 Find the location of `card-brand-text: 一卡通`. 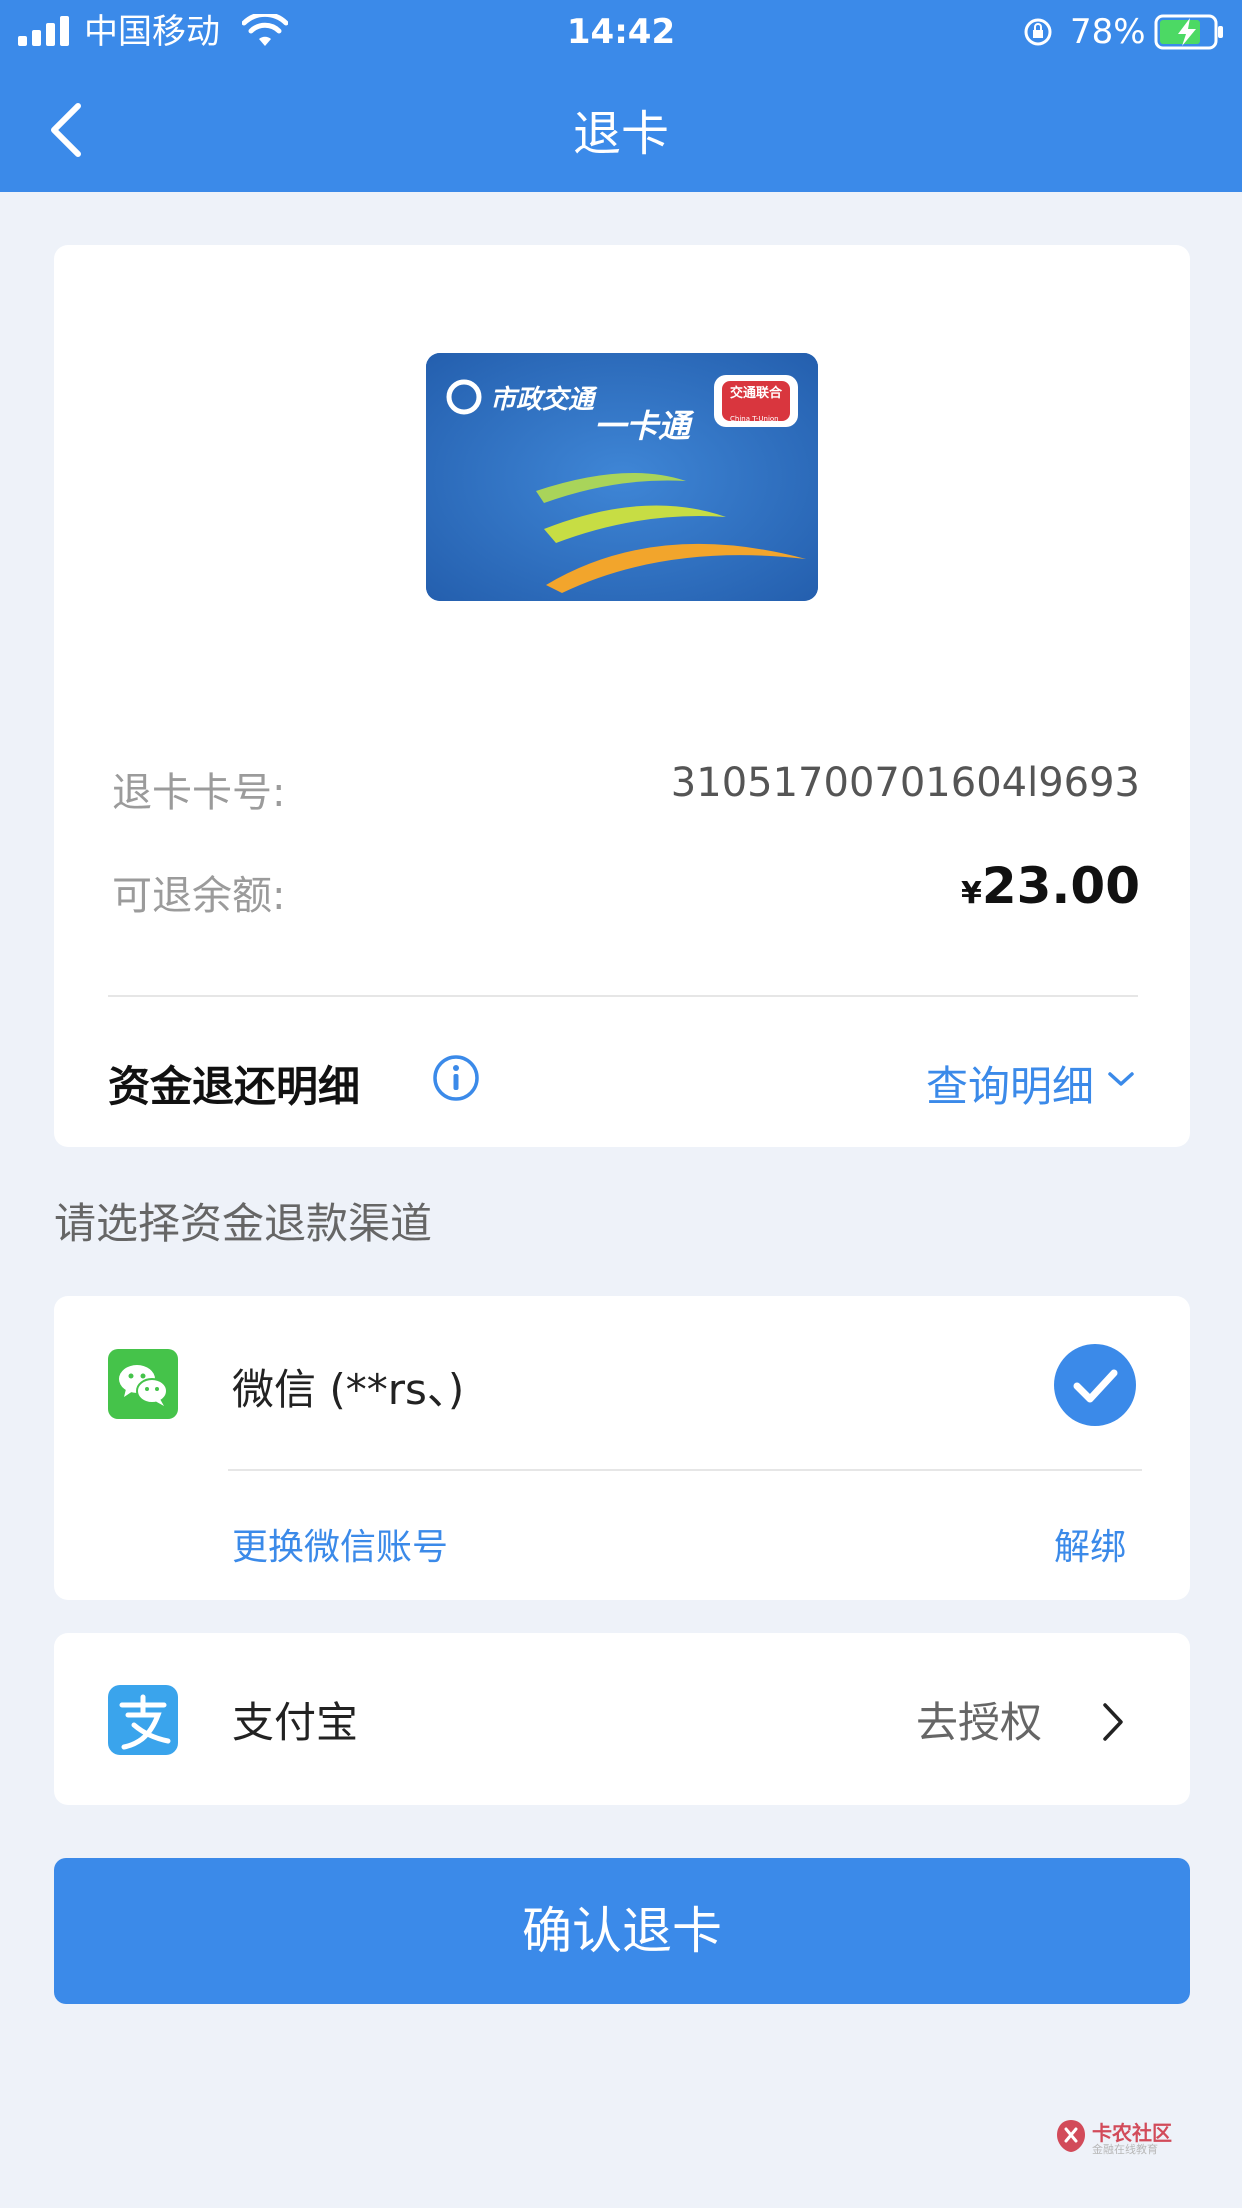

card-brand-text: 一卡通 is located at coordinates (642, 426).